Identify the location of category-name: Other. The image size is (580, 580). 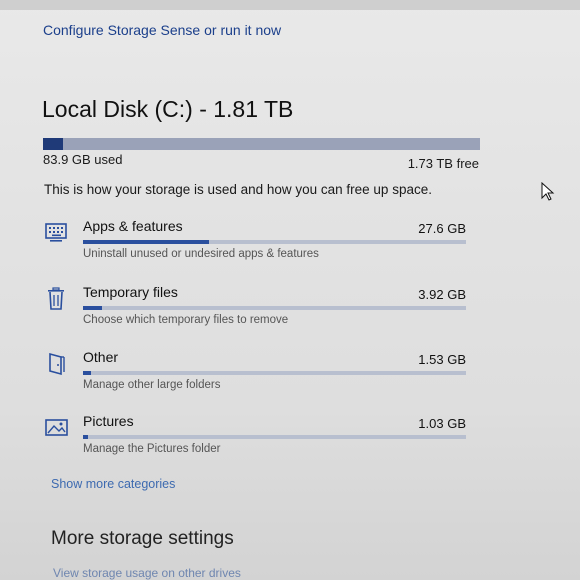
(101, 357).